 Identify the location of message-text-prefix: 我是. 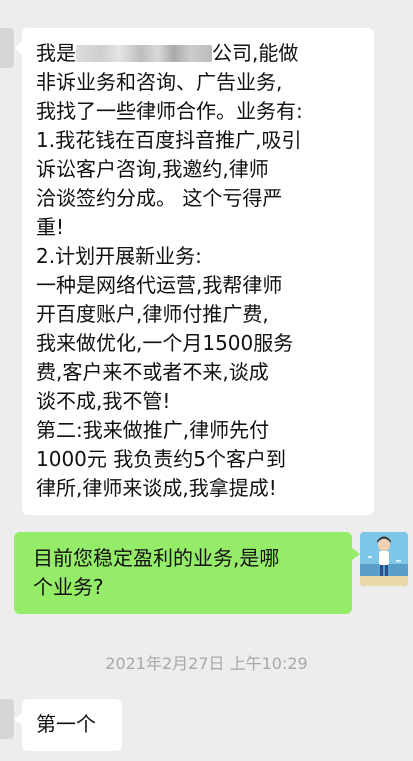
(56, 53).